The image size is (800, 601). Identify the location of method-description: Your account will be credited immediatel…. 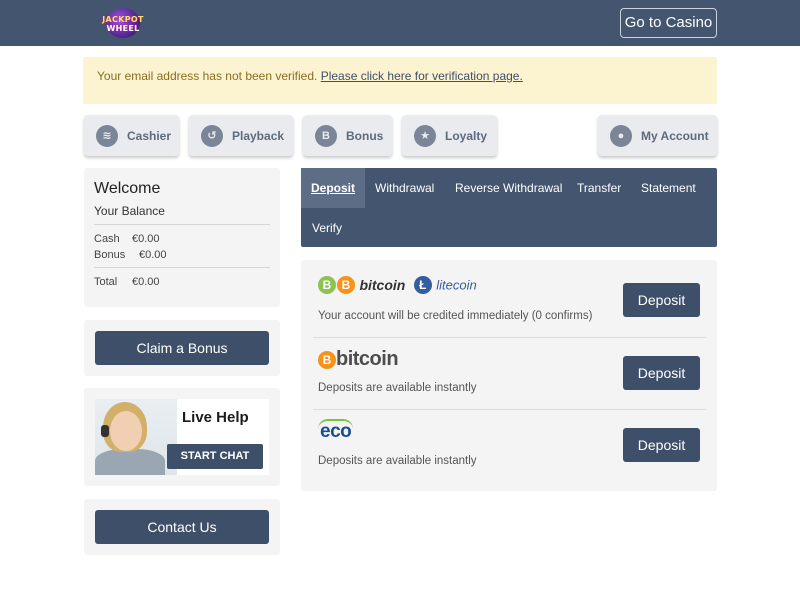
(455, 316).